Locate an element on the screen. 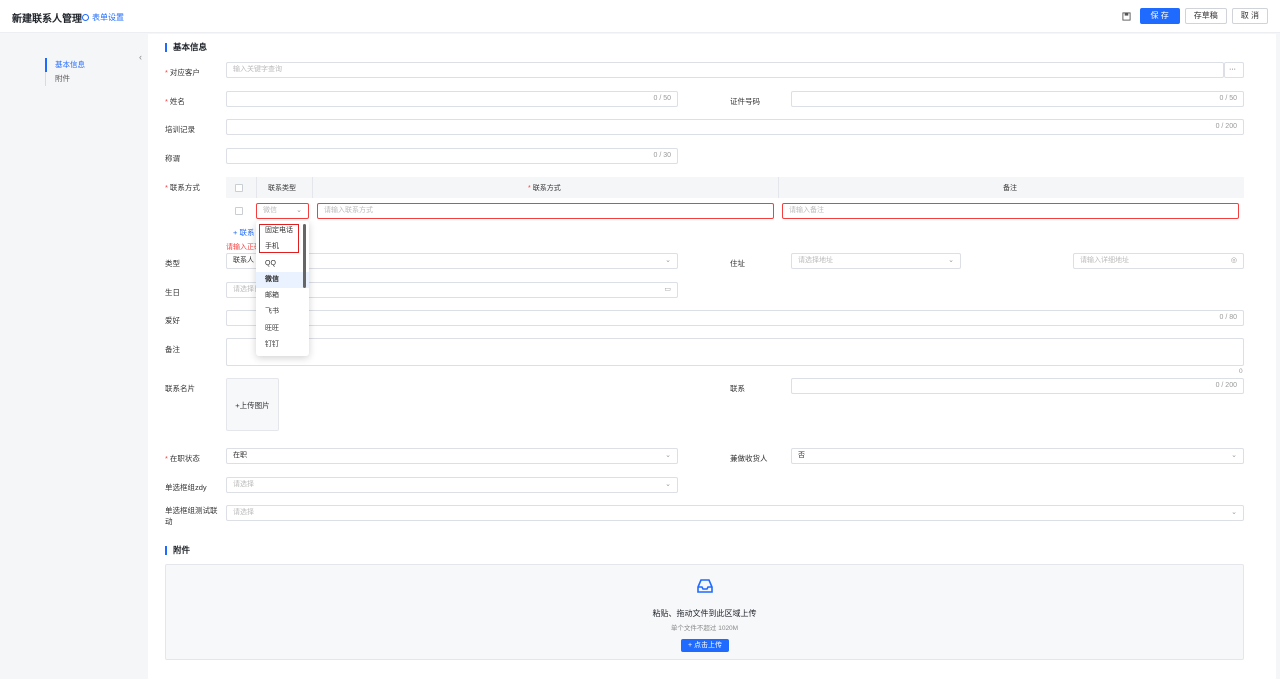 This screenshot has width=1280, height=679. contact-type-dropdown: 固定电话 手机 QQ 微信 邮箱 飞书 旺旺 钉钉 is located at coordinates (282, 288).